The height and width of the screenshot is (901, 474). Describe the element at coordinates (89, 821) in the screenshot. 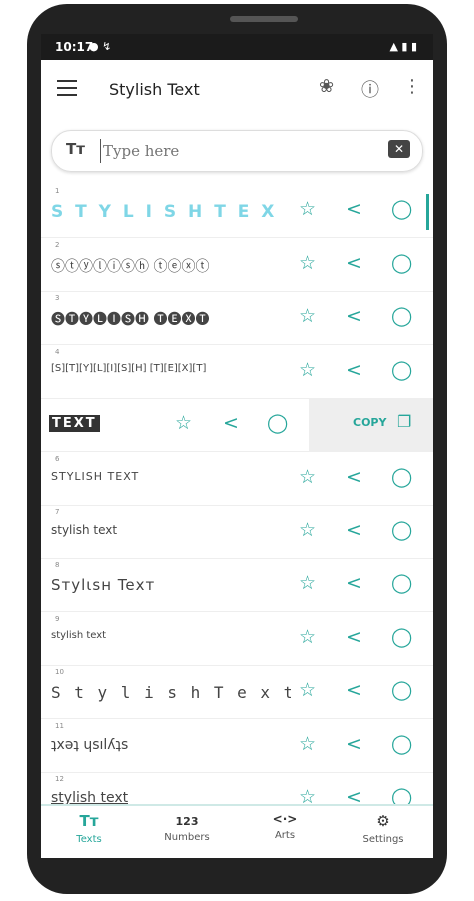

I see `texts-icon: Tт` at that location.